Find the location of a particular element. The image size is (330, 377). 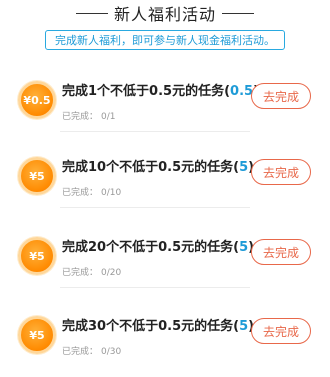

task-progress: 已完成： 0/10 is located at coordinates (91, 191).